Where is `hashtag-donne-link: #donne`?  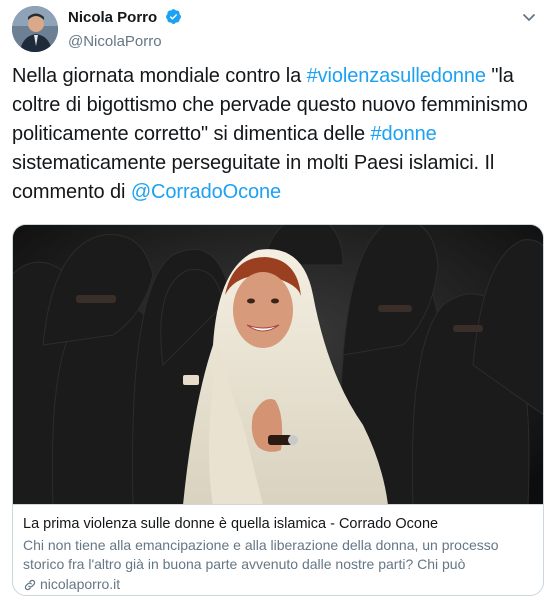
hashtag-donne-link: #donne is located at coordinates (404, 134).